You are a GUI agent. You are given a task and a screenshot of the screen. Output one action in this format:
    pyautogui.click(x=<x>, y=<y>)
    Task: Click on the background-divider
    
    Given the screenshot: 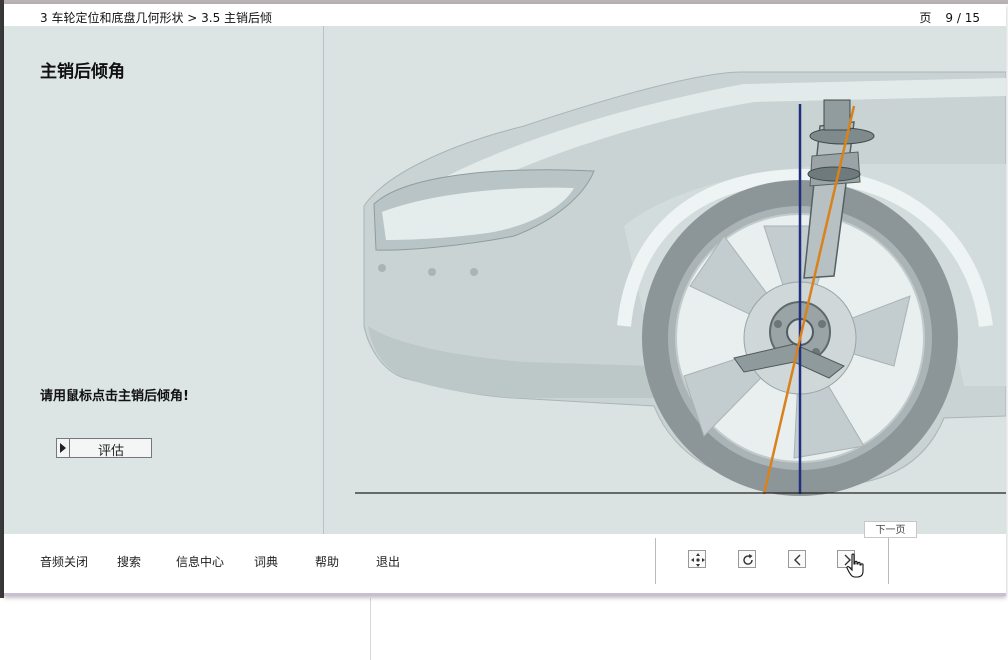 What is the action you would take?
    pyautogui.click(x=370, y=629)
    